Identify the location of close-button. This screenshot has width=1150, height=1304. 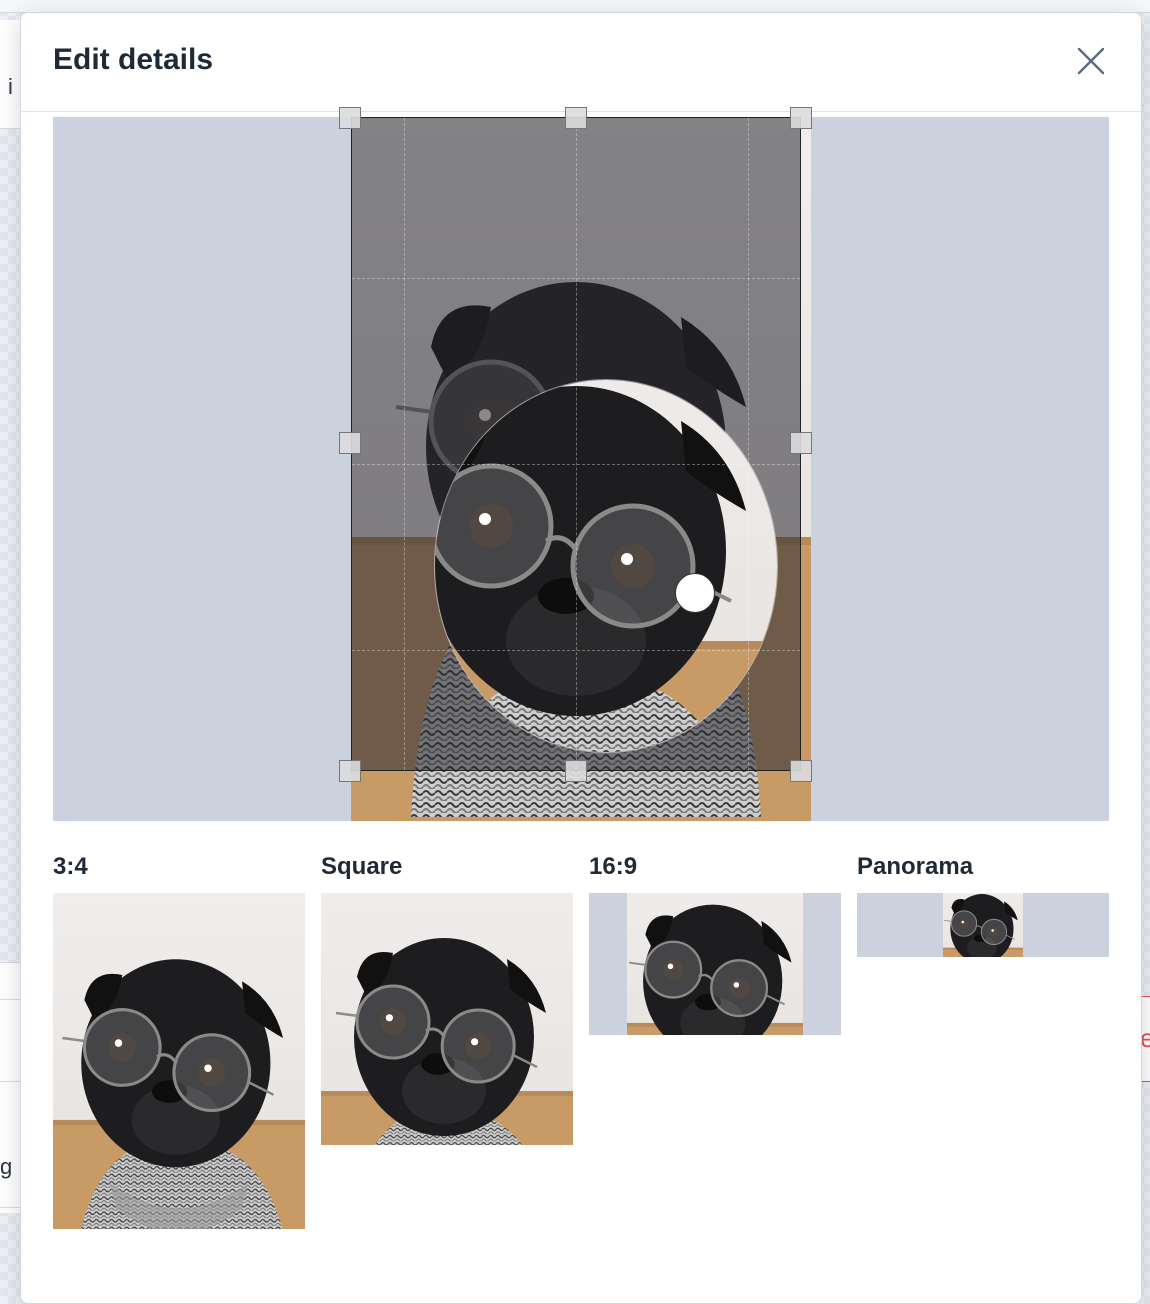
(1091, 61).